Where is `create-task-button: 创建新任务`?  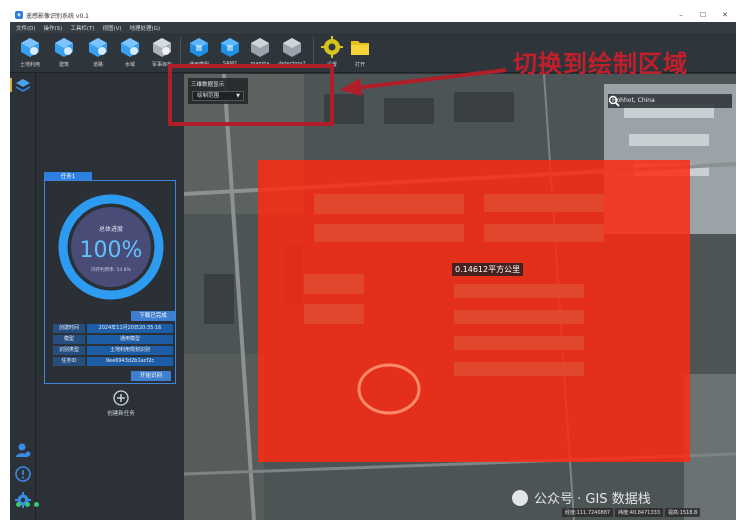 create-task-button: 创建新任务 is located at coordinates (121, 403).